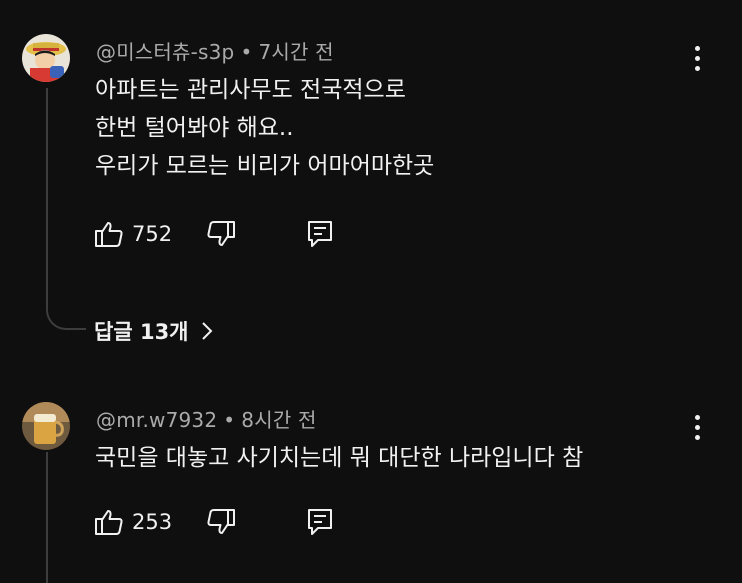 This screenshot has width=742, height=583. Describe the element at coordinates (152, 234) in the screenshot. I see `like-count: 752` at that location.